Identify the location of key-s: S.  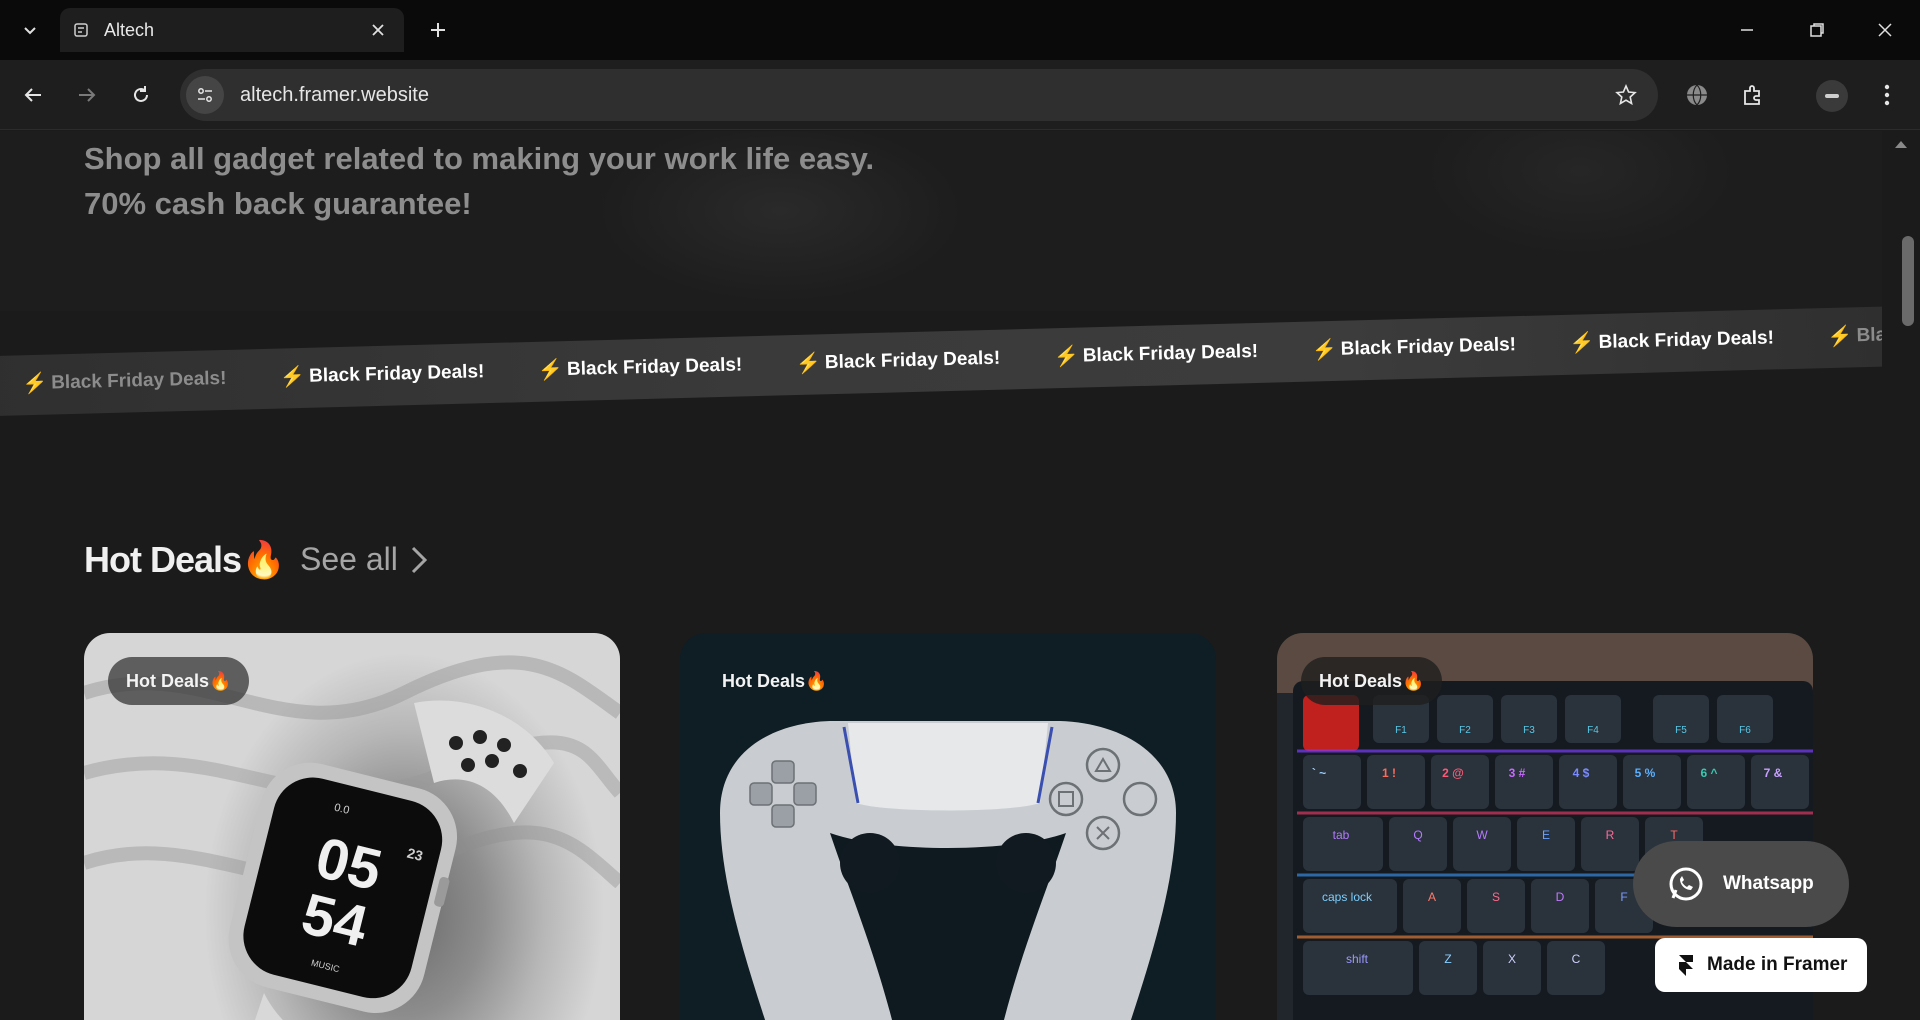
(1496, 897).